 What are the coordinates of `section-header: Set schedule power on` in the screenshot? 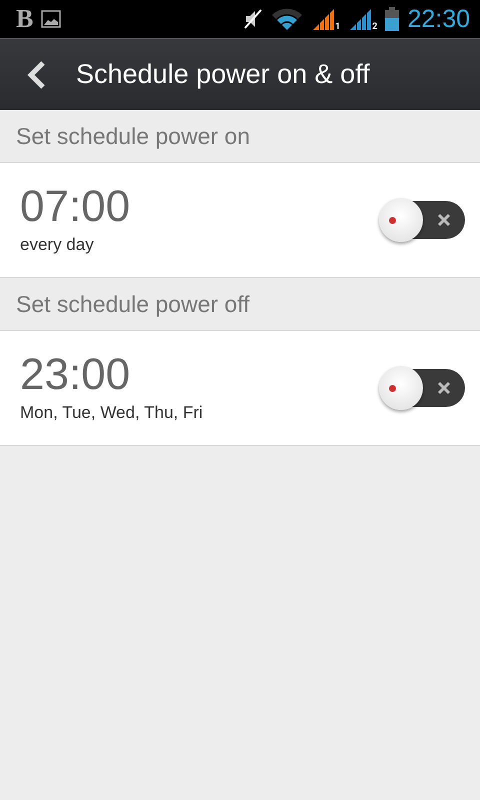 It's located at (133, 136).